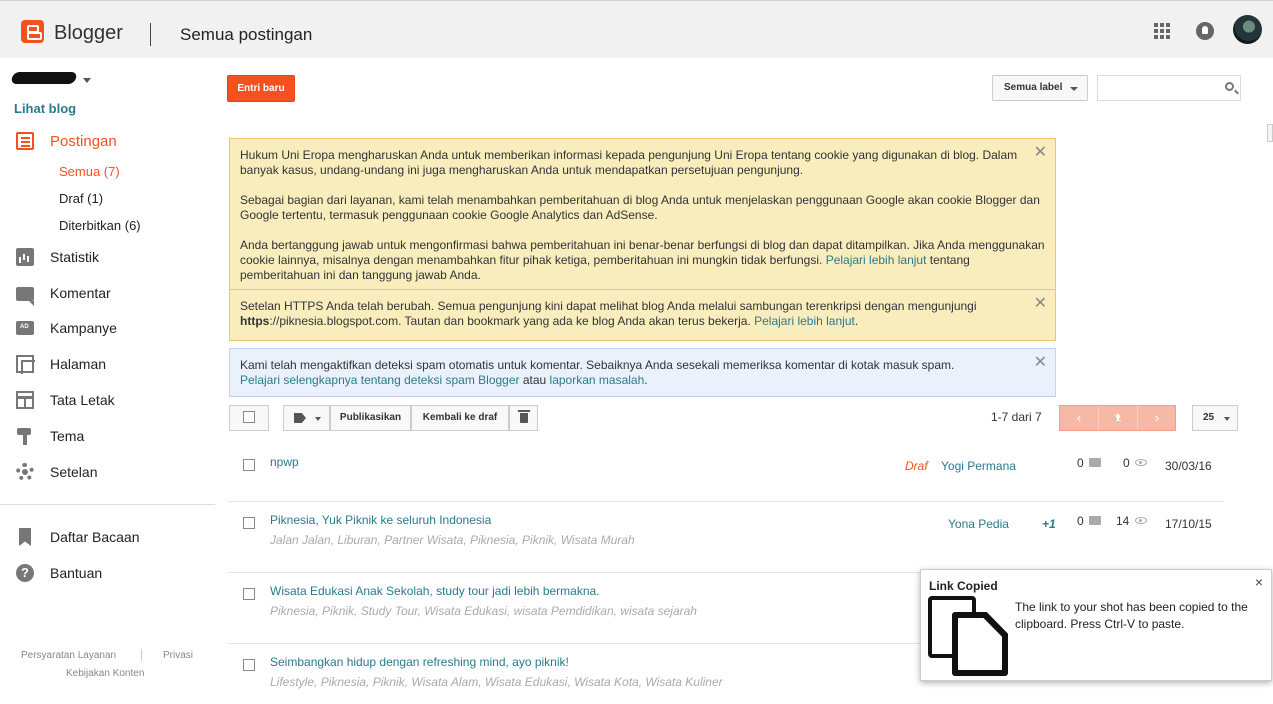  Describe the element at coordinates (1215, 418) in the screenshot. I see `per-page-select: 25` at that location.